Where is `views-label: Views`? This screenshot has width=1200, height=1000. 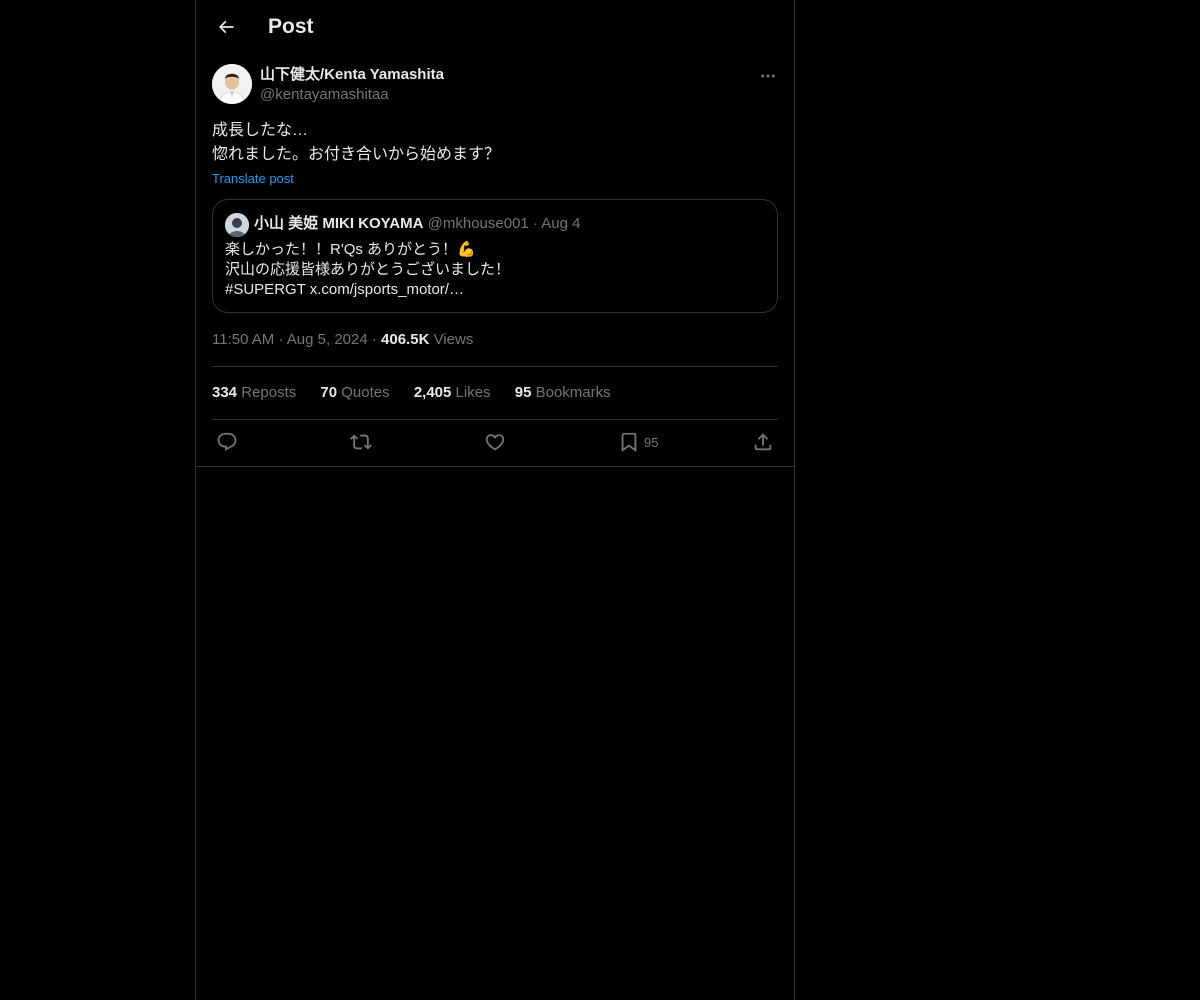
views-label: Views is located at coordinates (453, 339).